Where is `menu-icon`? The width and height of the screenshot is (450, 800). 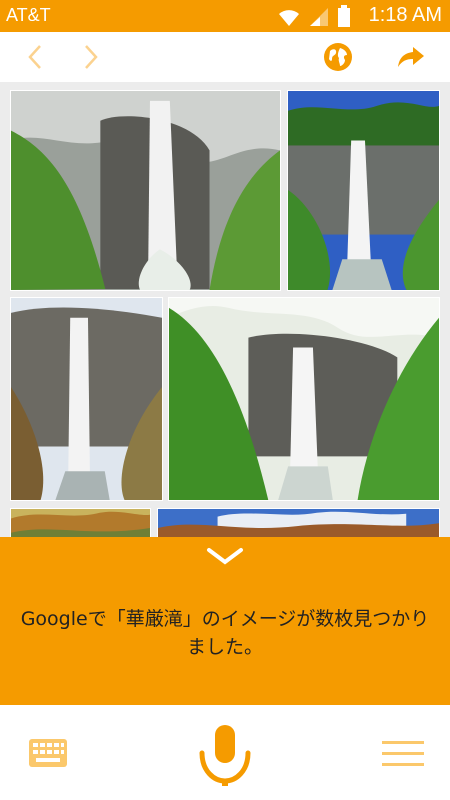
menu-icon is located at coordinates (403, 754).